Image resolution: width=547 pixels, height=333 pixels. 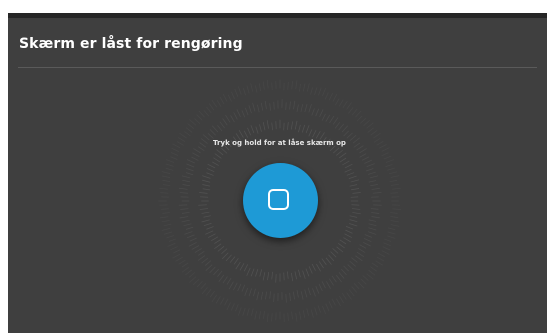 I want to click on unlock-button, so click(x=280, y=200).